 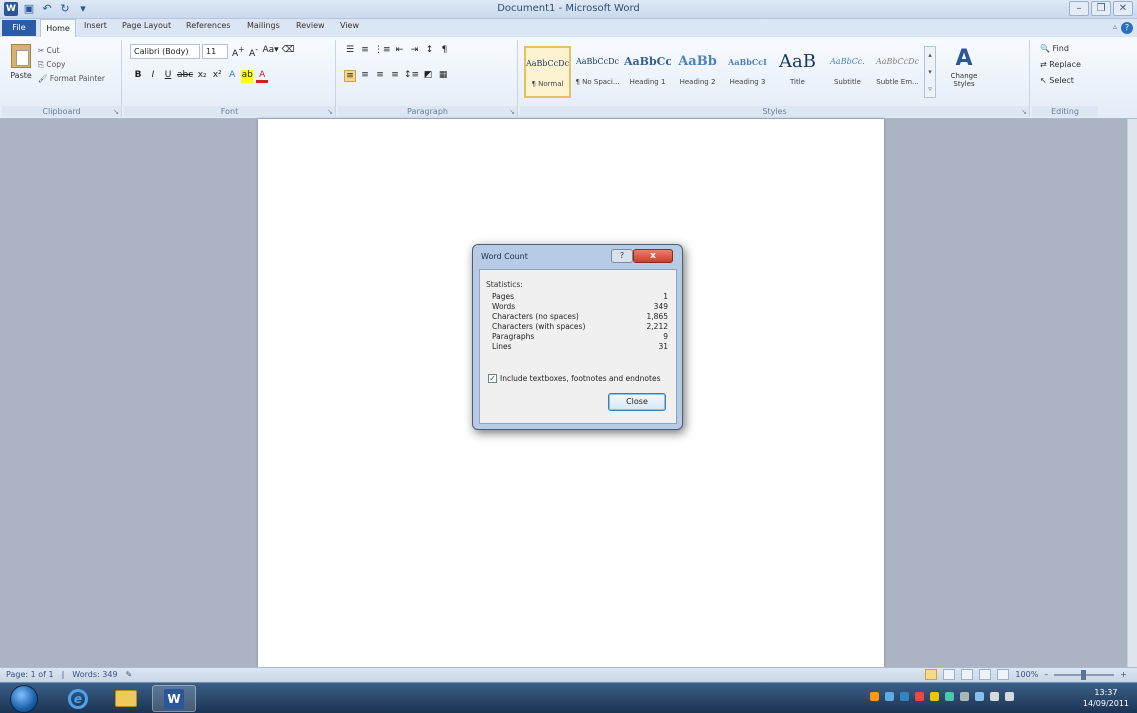 I want to click on justify-icon: ≡, so click(x=395, y=76).